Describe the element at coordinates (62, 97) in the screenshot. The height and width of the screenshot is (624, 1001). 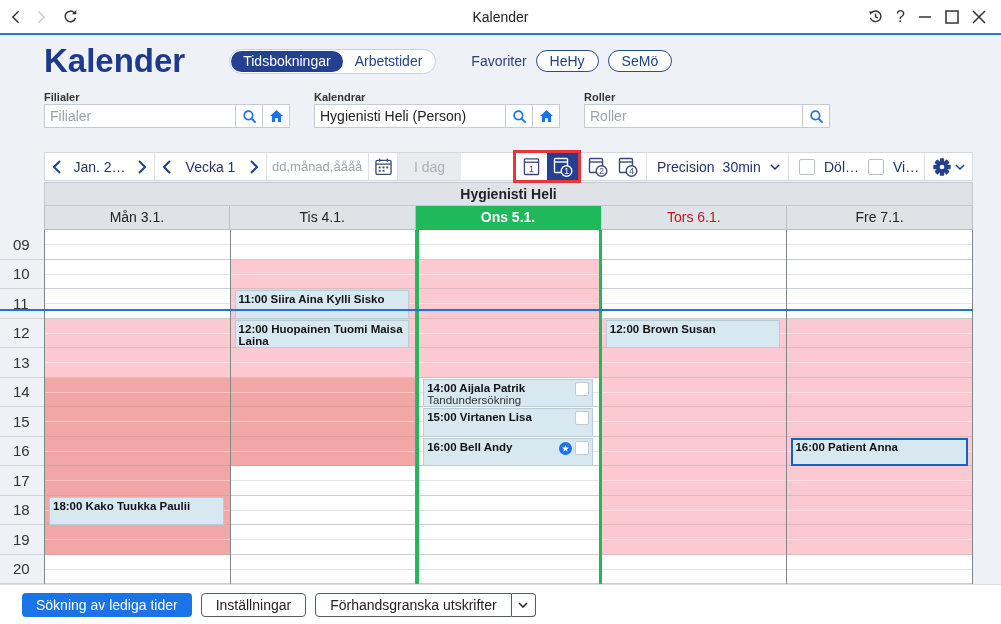
I see `field-label: Filialer` at that location.